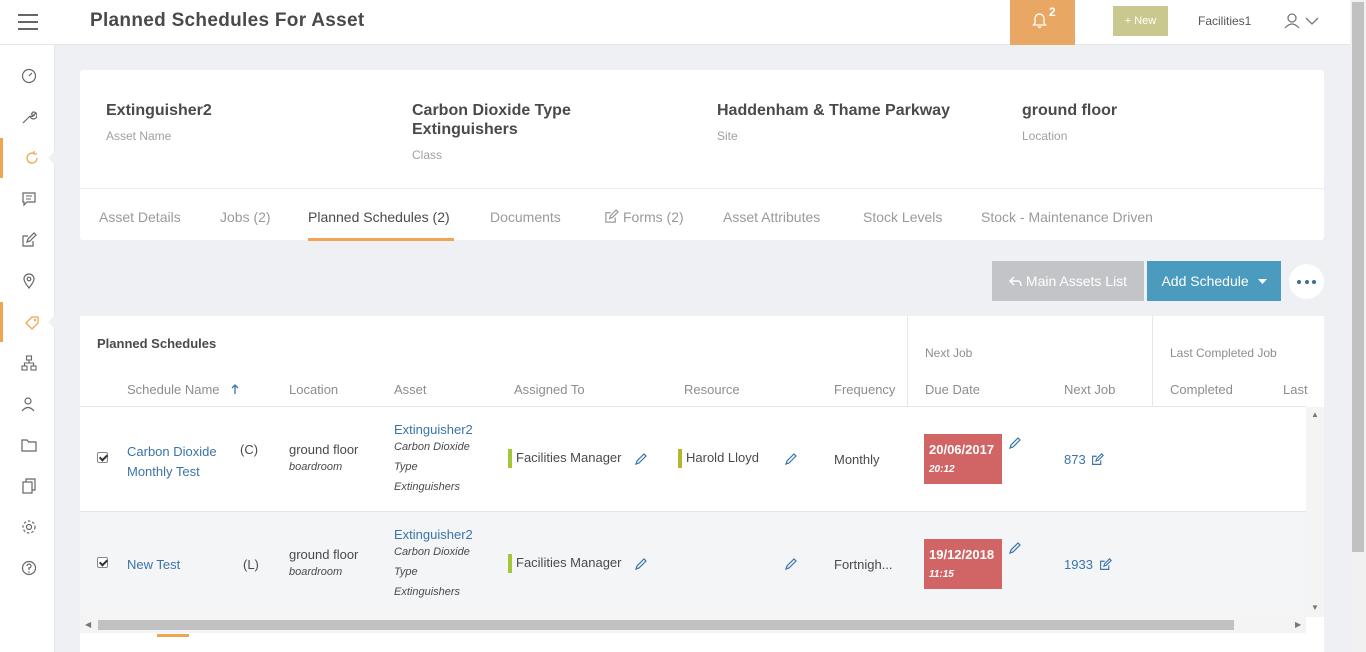  Describe the element at coordinates (952, 389) in the screenshot. I see `col-header-due-date: Due Date` at that location.